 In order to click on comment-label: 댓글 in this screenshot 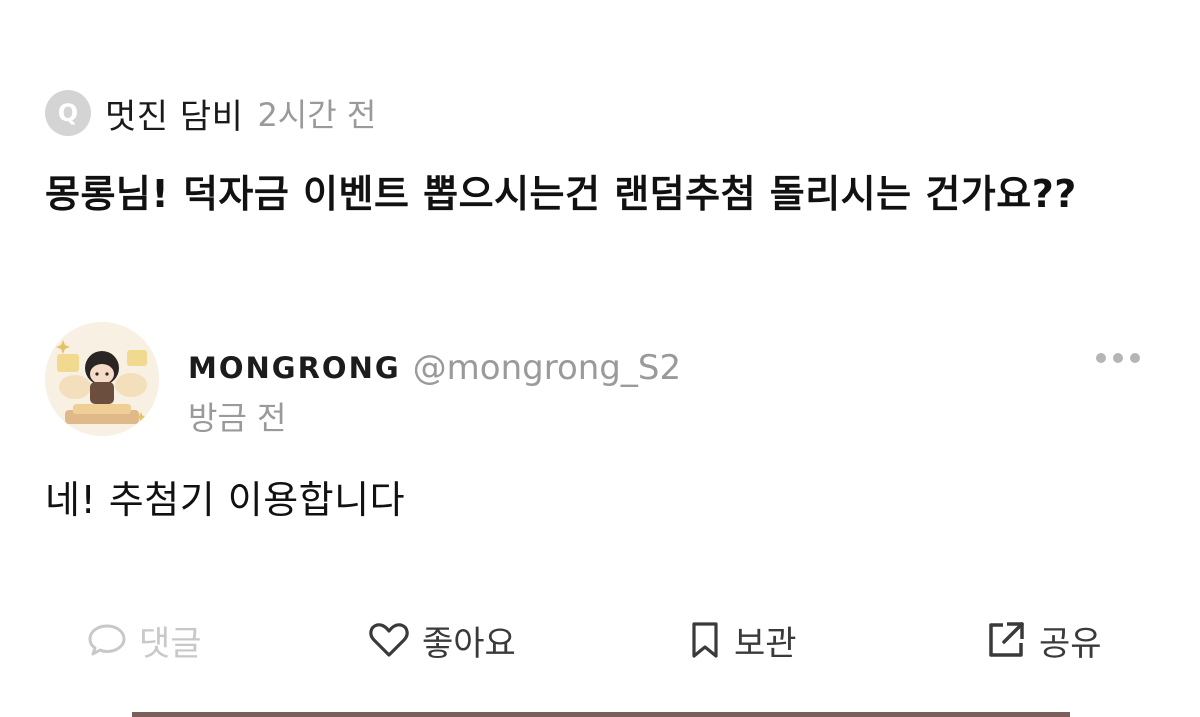, I will do `click(170, 643)`.